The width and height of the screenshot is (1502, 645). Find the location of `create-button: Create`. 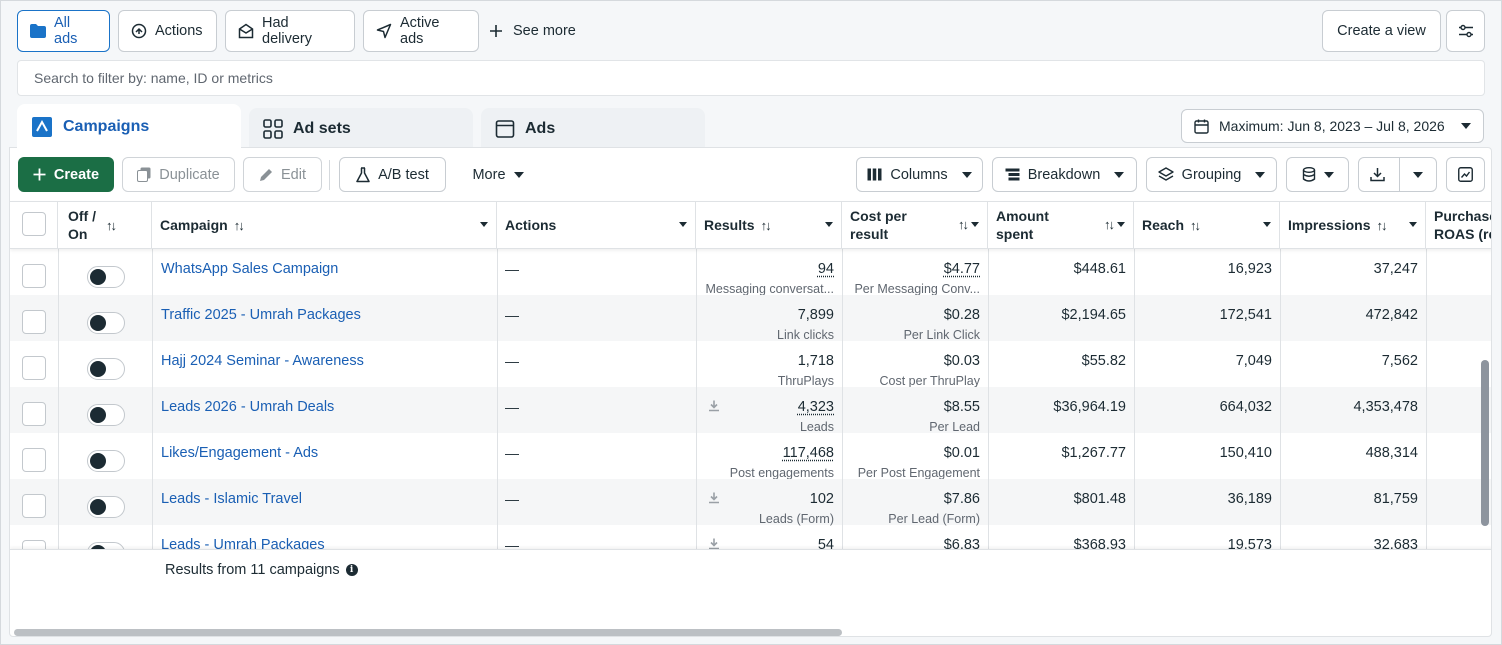

create-button: Create is located at coordinates (66, 174).